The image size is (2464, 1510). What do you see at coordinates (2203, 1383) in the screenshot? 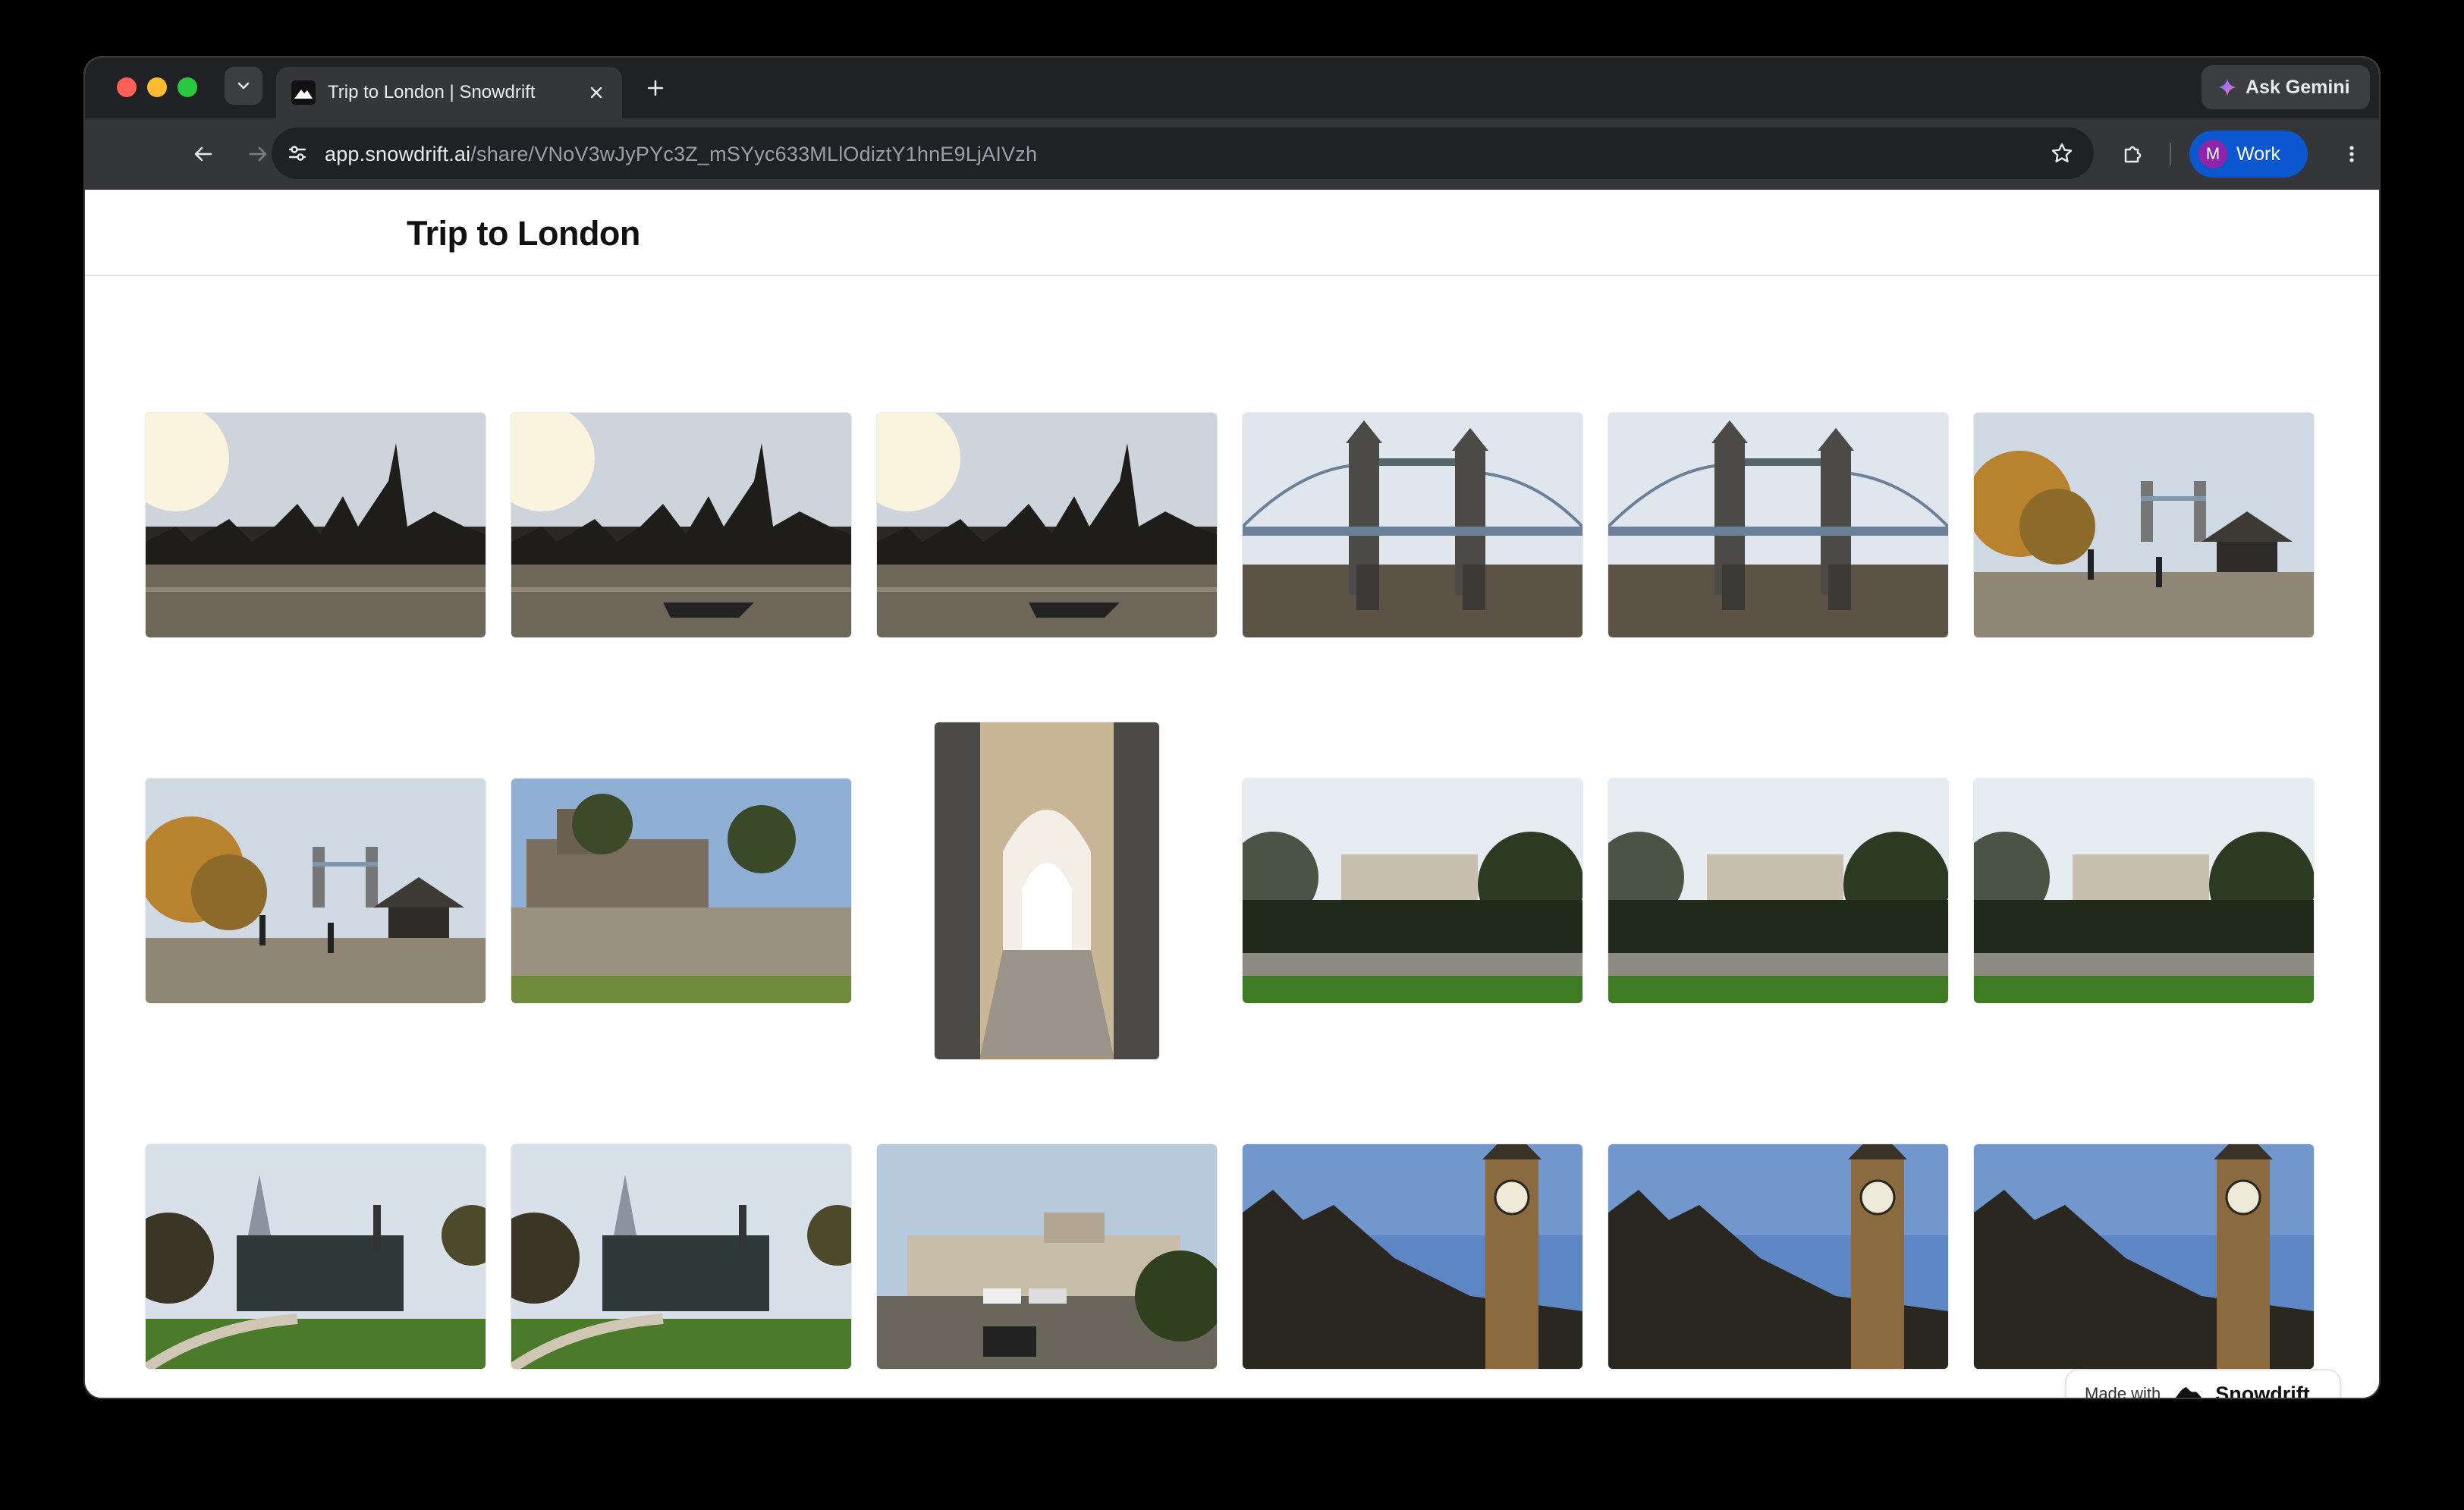
I see `made-with-snowdrift-badge: Made with Snowdrift` at bounding box center [2203, 1383].